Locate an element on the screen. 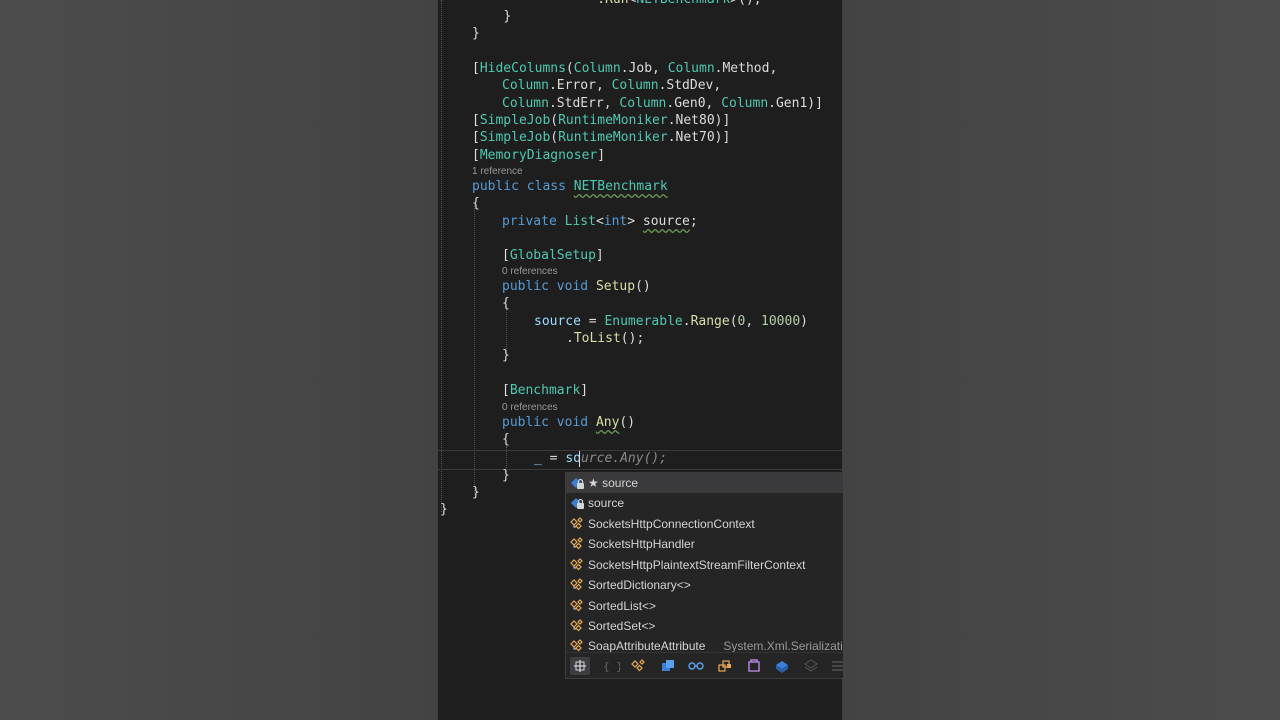 The image size is (1280, 720). namespace-icon: { } is located at coordinates (611, 666).